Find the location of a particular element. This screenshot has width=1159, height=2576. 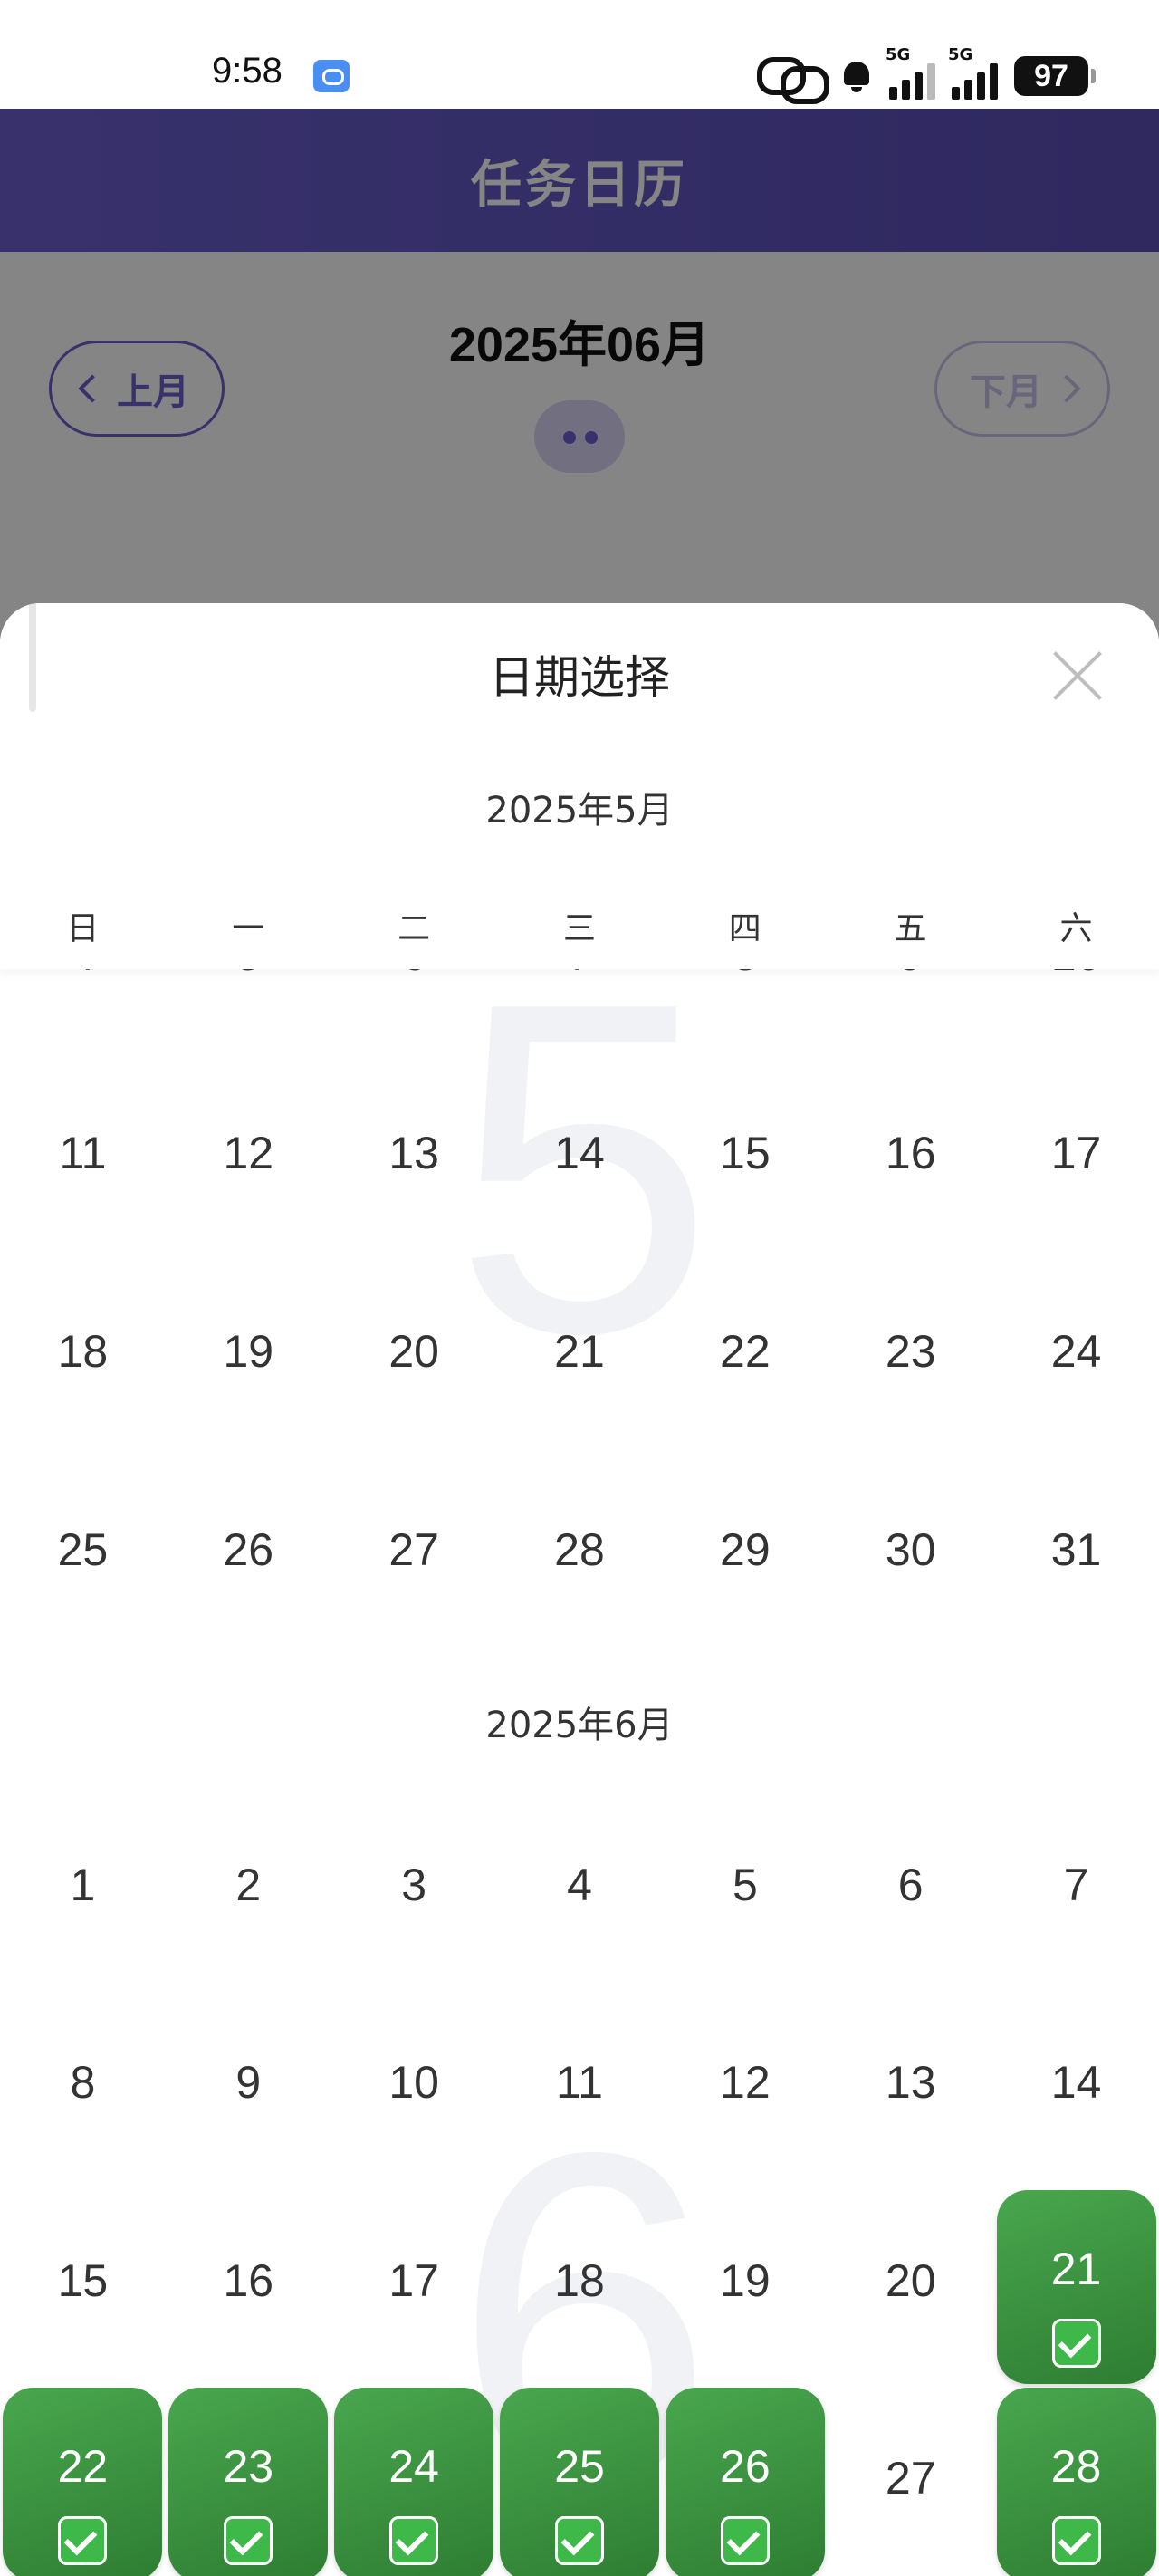

status-icons: 5G 5G 97 is located at coordinates (927, 74).